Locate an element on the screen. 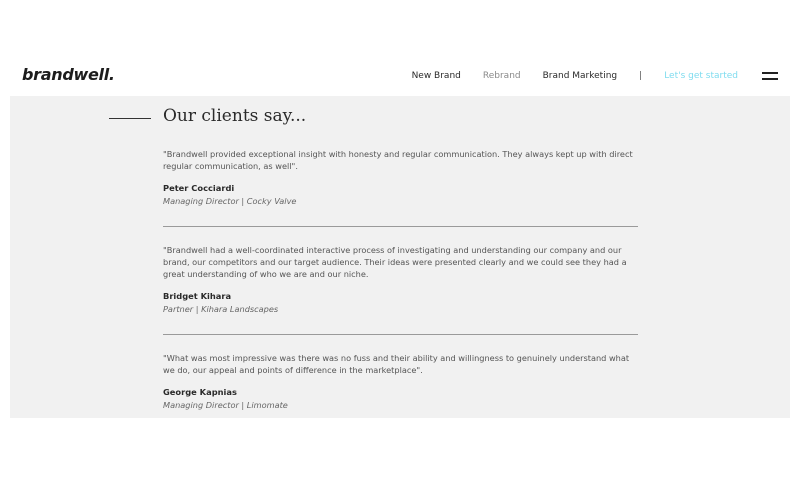  testimonial-author: George Kapnias is located at coordinates (200, 392).